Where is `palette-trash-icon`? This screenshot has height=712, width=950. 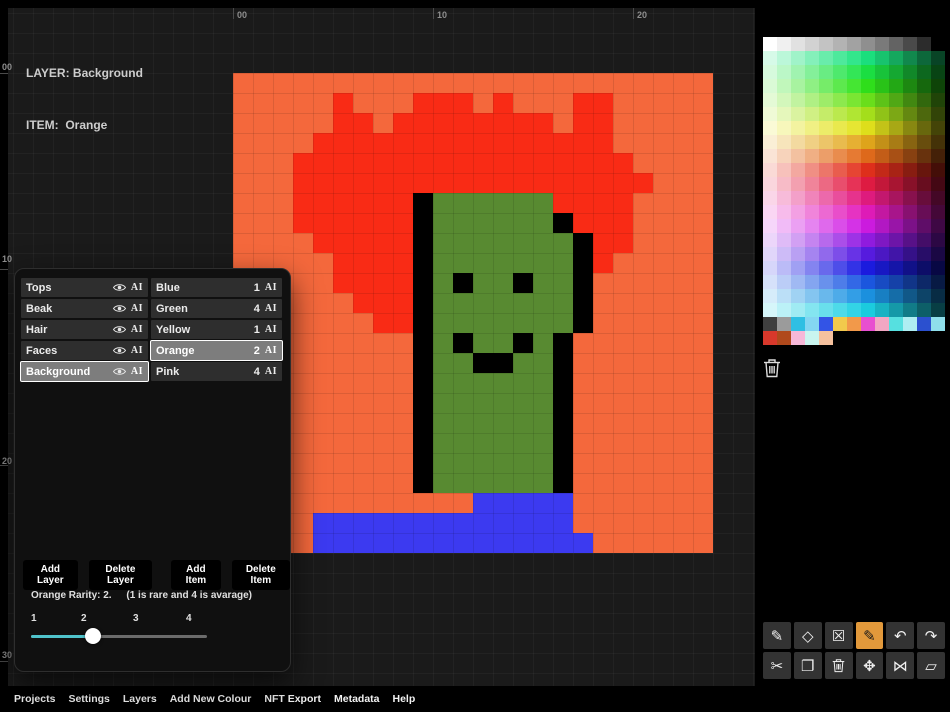 palette-trash-icon is located at coordinates (774, 370).